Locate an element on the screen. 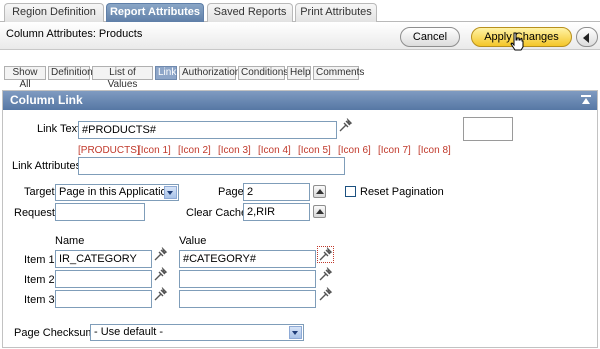 The width and height of the screenshot is (600, 349). substitution-icon-1: [Icon 1] is located at coordinates (154, 150).